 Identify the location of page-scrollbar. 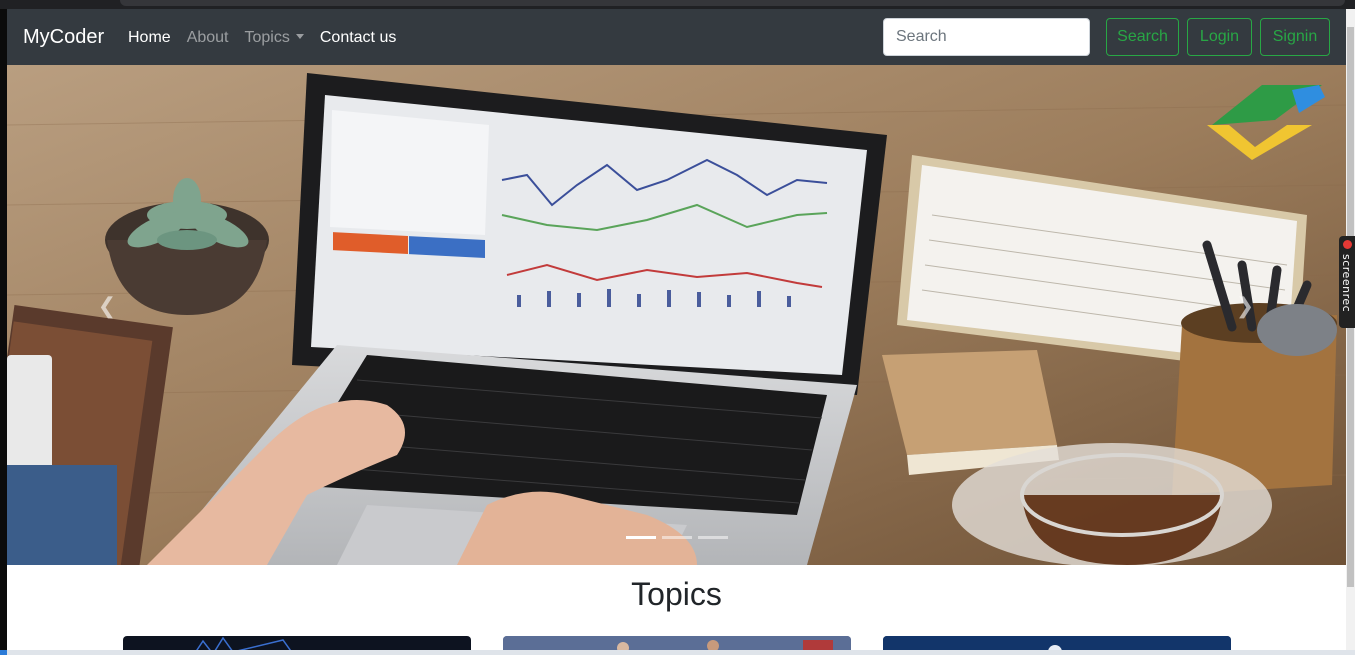
(1350, 329).